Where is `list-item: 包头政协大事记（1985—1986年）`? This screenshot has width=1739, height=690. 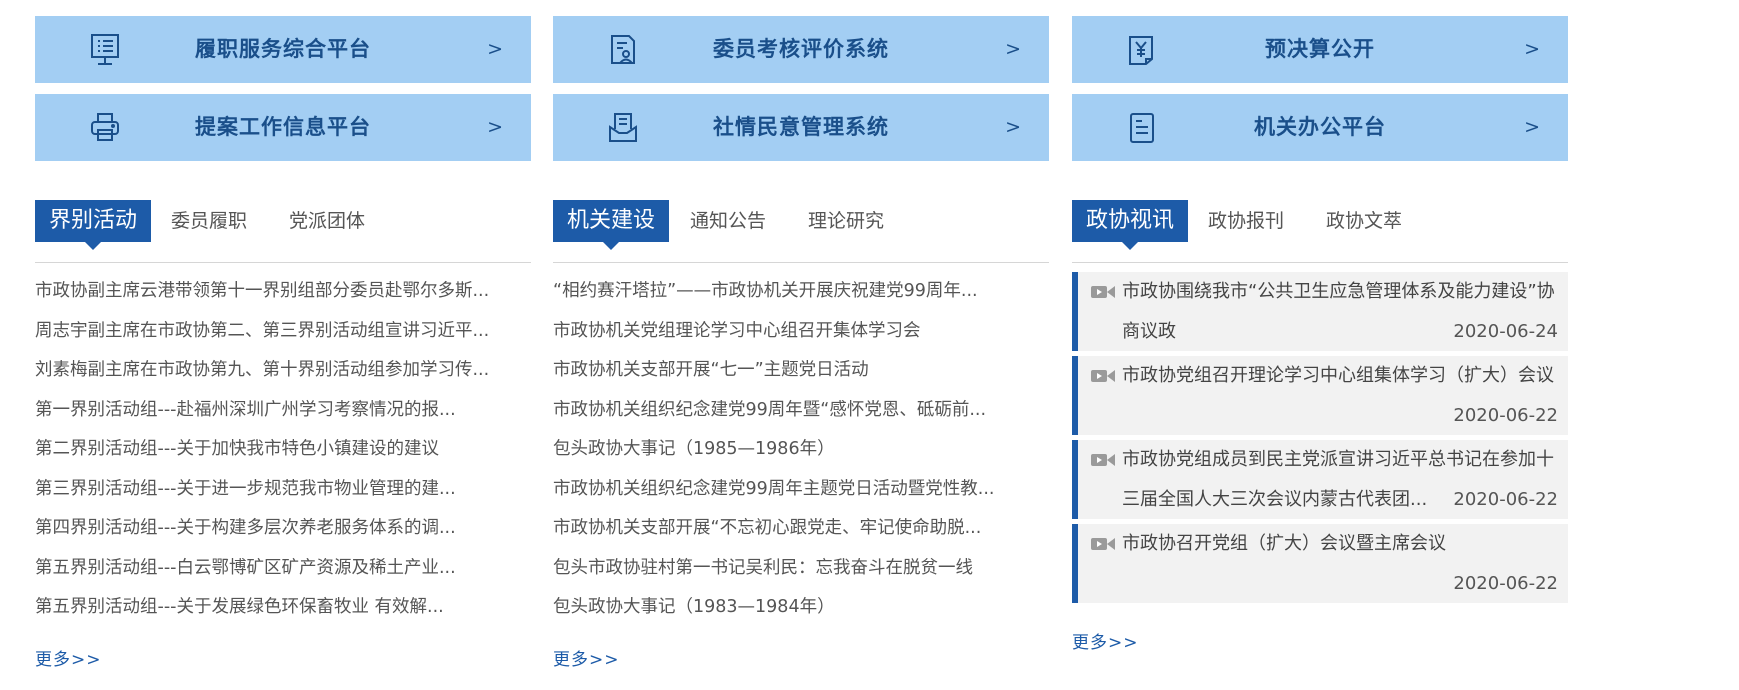 list-item: 包头政协大事记（1985—1986年） is located at coordinates (801, 450).